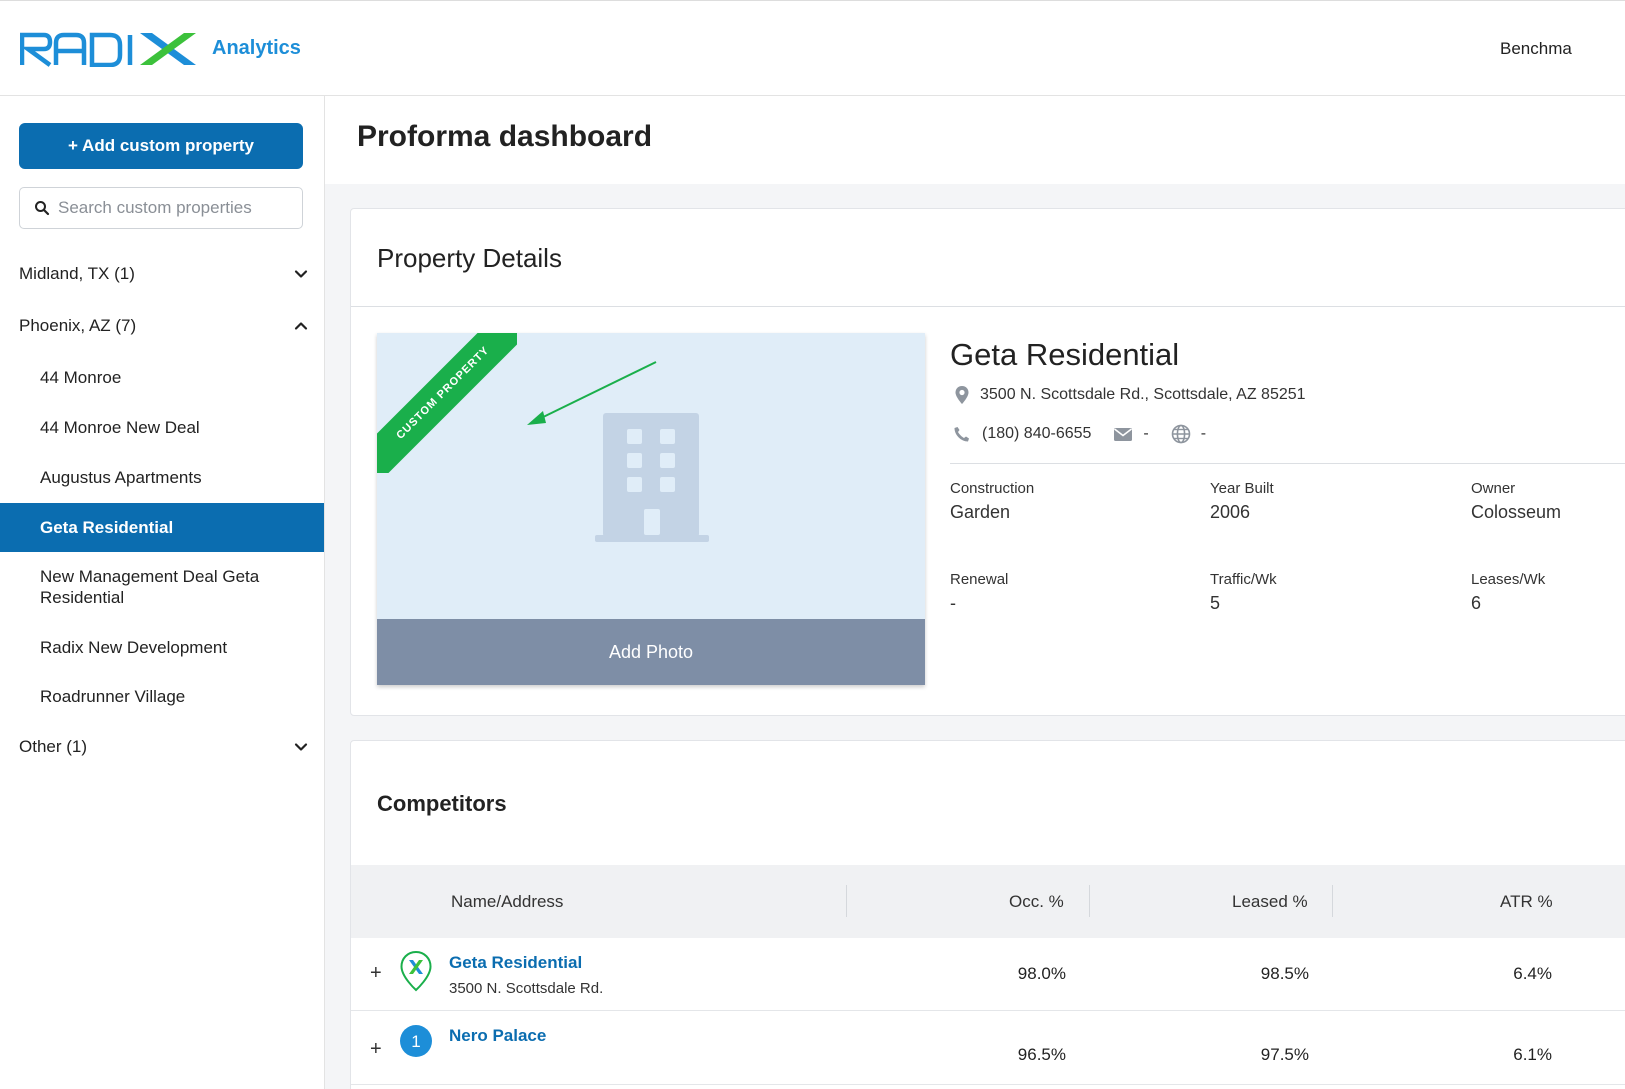 Image resolution: width=1625 pixels, height=1089 pixels. Describe the element at coordinates (1508, 579) in the screenshot. I see `fact-label: Leases/Wk` at that location.